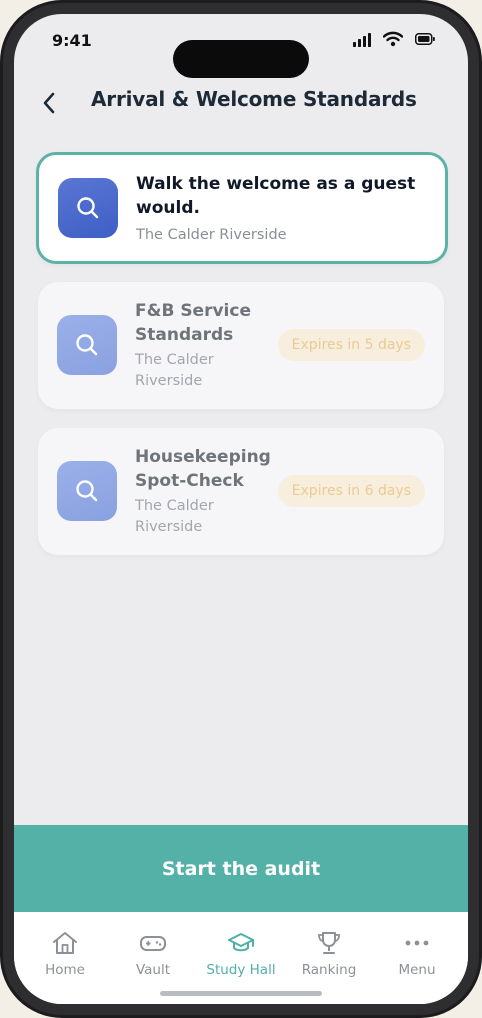 The width and height of the screenshot is (482, 1018). What do you see at coordinates (241, 59) in the screenshot?
I see `dynamic-island` at bounding box center [241, 59].